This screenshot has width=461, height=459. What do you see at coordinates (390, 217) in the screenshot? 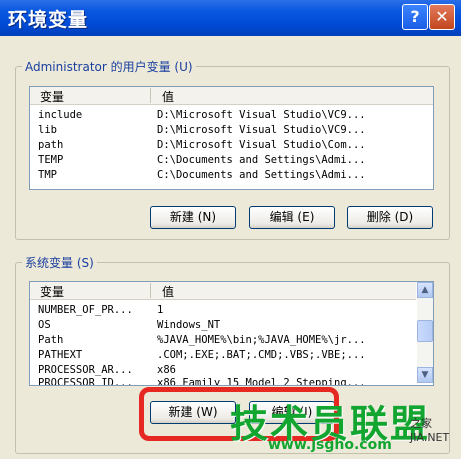
I see `user-delete-button: 删除 (D)` at bounding box center [390, 217].